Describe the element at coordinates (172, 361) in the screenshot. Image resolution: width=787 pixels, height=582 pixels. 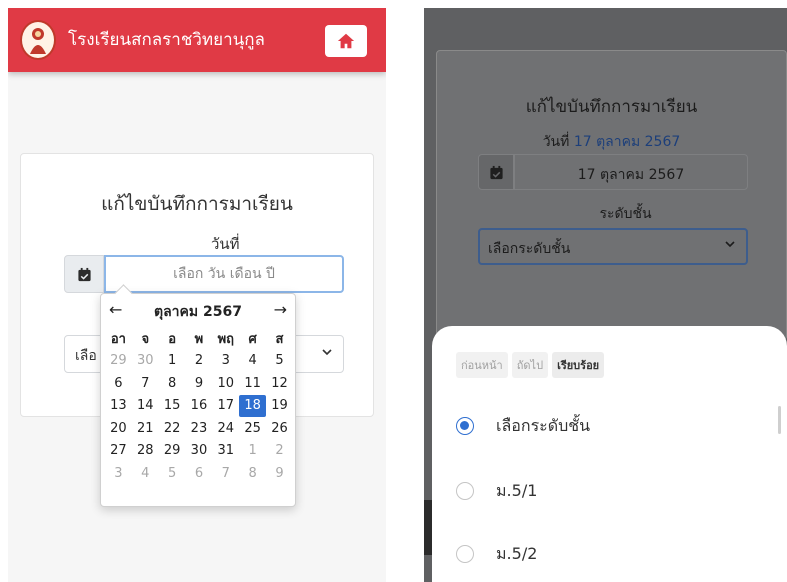
I see `calendar-day: 1` at that location.